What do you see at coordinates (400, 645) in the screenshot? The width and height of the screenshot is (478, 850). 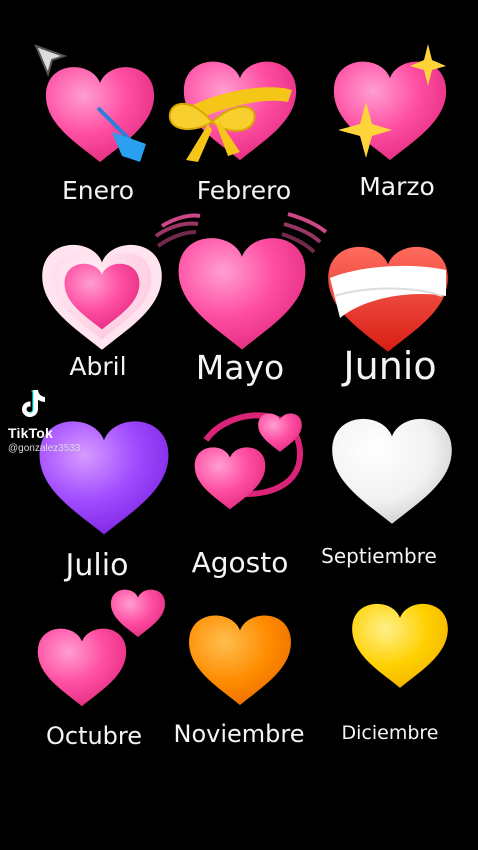 I see `yellow-heart-icon` at bounding box center [400, 645].